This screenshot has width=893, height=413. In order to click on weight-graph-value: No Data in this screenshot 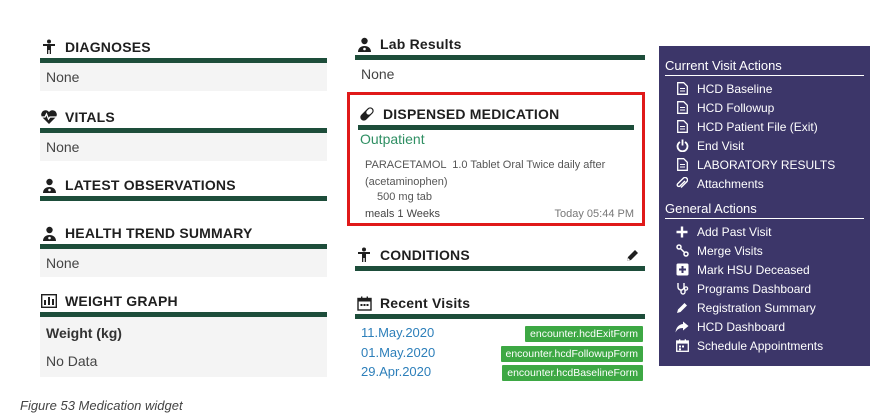, I will do `click(183, 362)`.